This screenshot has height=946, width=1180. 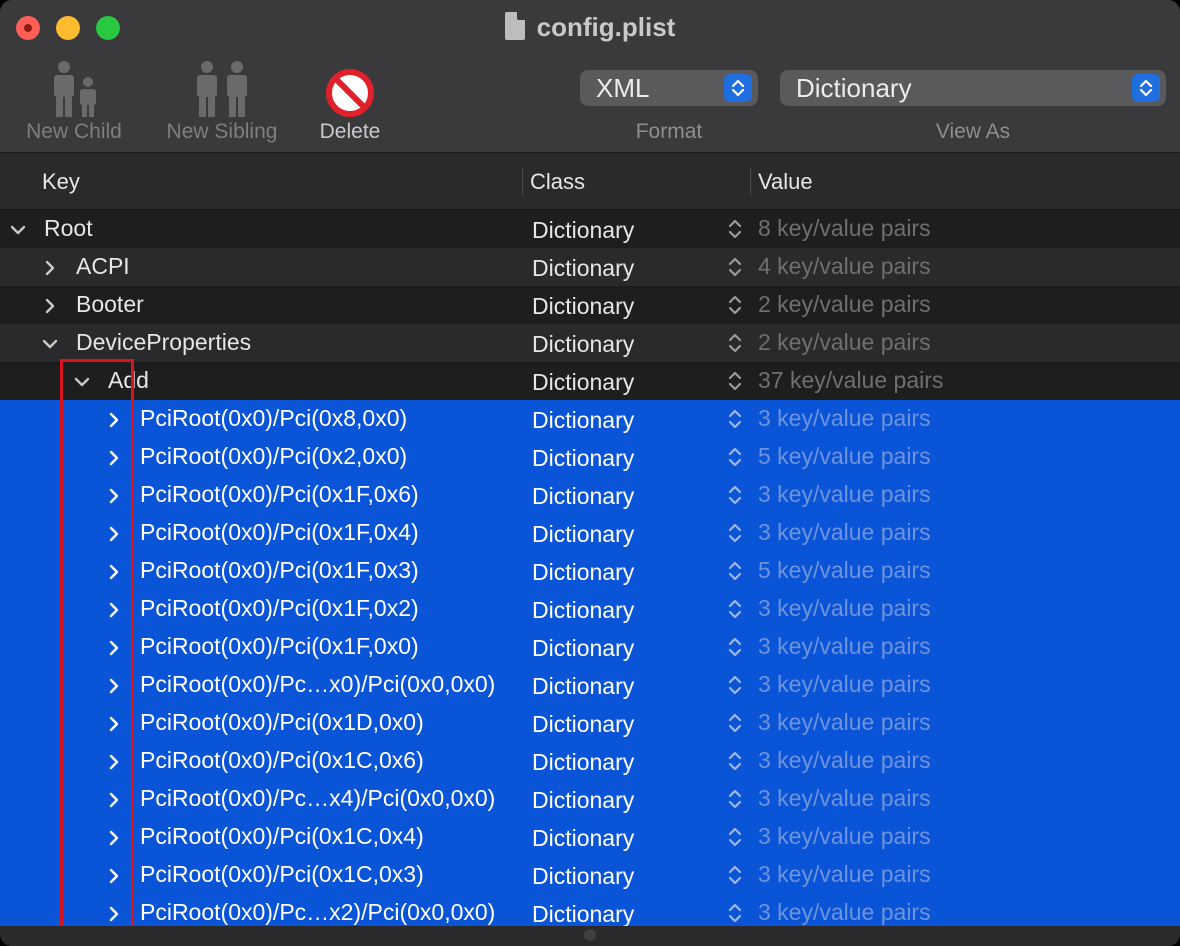 I want to click on row-key: PciRoot(0x0)/Pci(0x1C,0x6), so click(x=282, y=760).